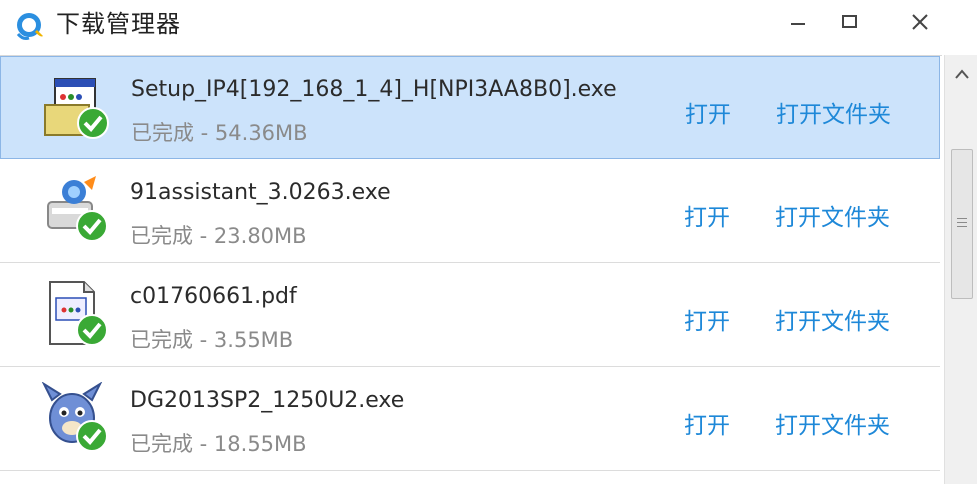  I want to click on download-status: 已完成 - 18.55MB, so click(218, 444).